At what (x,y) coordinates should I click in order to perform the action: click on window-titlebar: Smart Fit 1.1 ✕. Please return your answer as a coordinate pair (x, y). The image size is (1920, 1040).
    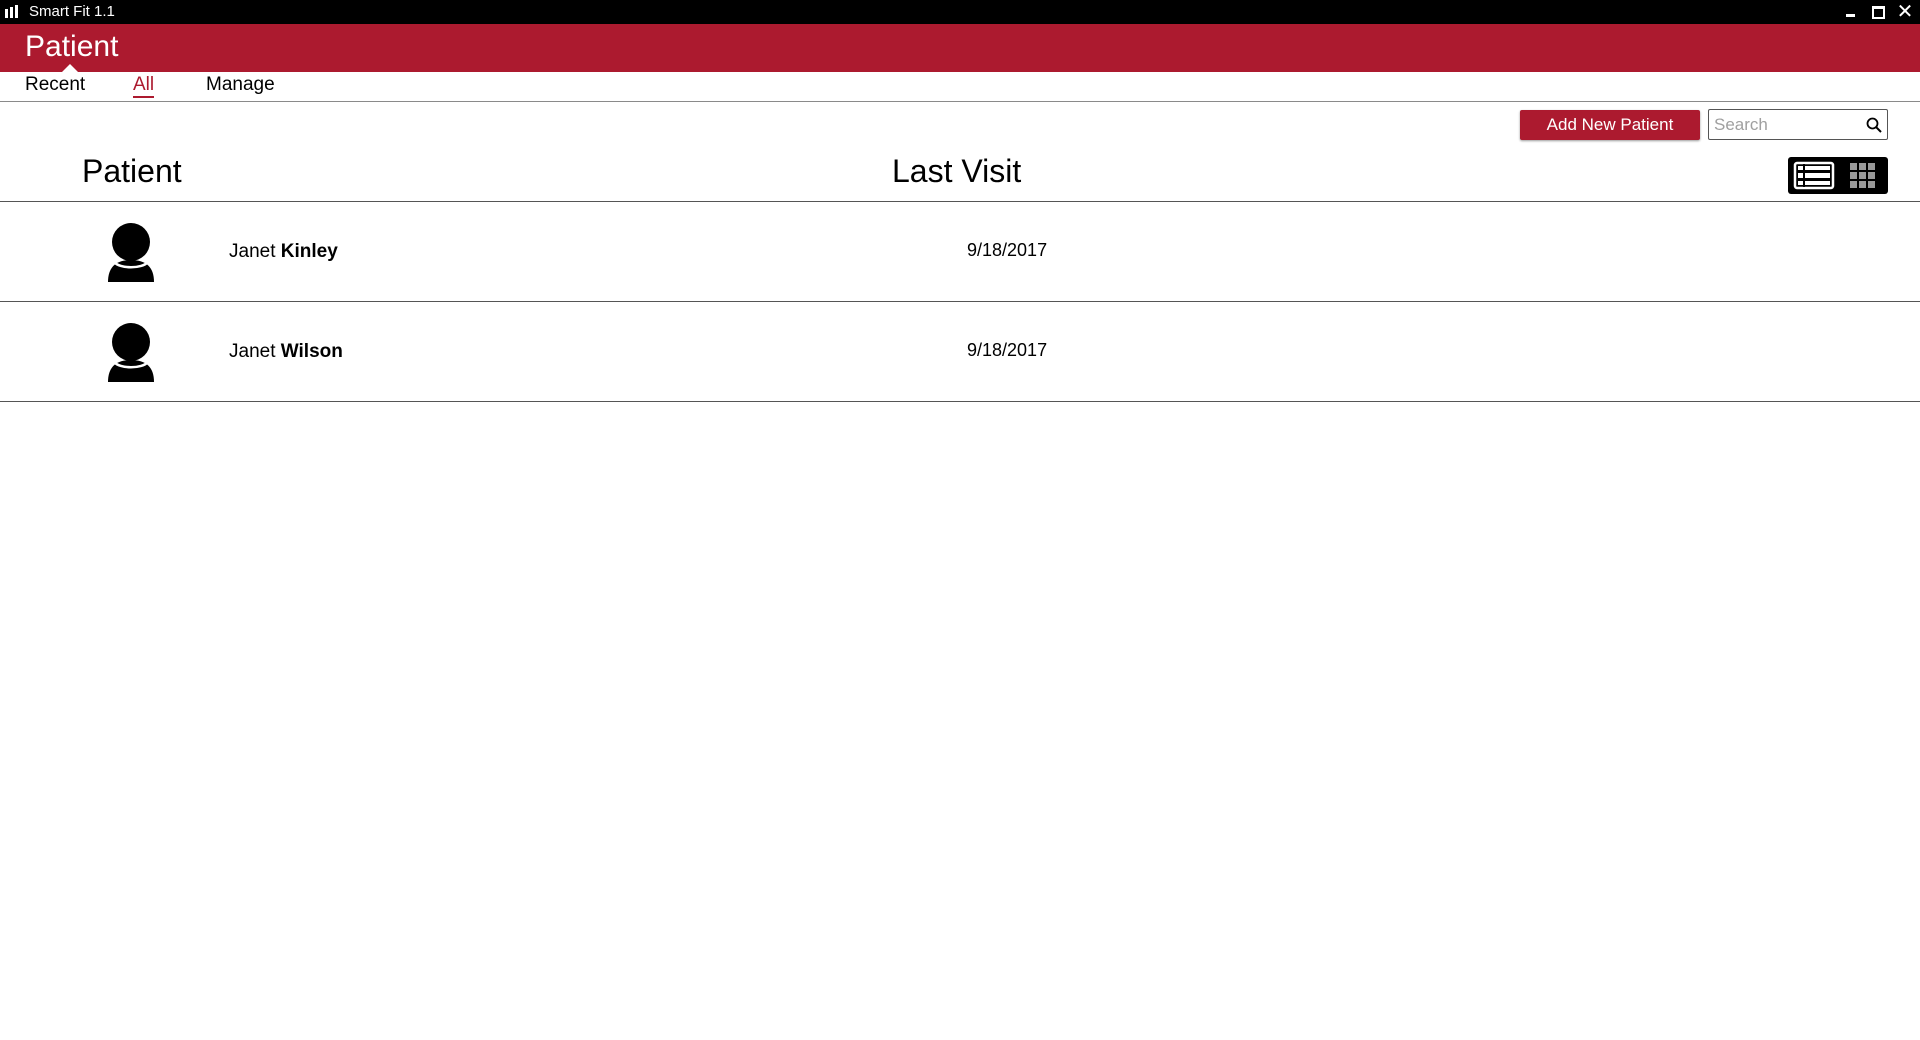
    Looking at the image, I should click on (960, 12).